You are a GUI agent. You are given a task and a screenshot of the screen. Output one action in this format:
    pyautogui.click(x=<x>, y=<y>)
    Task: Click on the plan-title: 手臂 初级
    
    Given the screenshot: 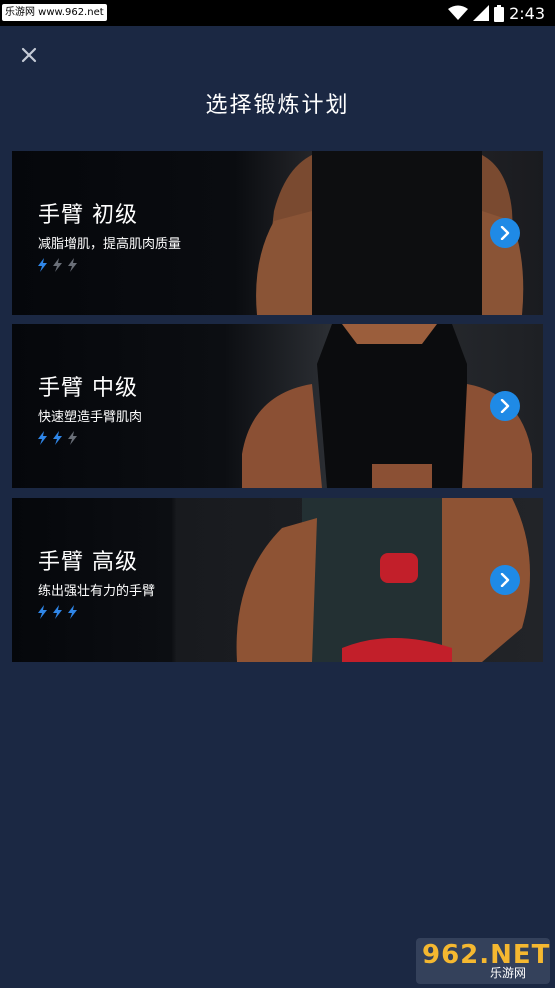 What is the action you would take?
    pyautogui.click(x=88, y=215)
    